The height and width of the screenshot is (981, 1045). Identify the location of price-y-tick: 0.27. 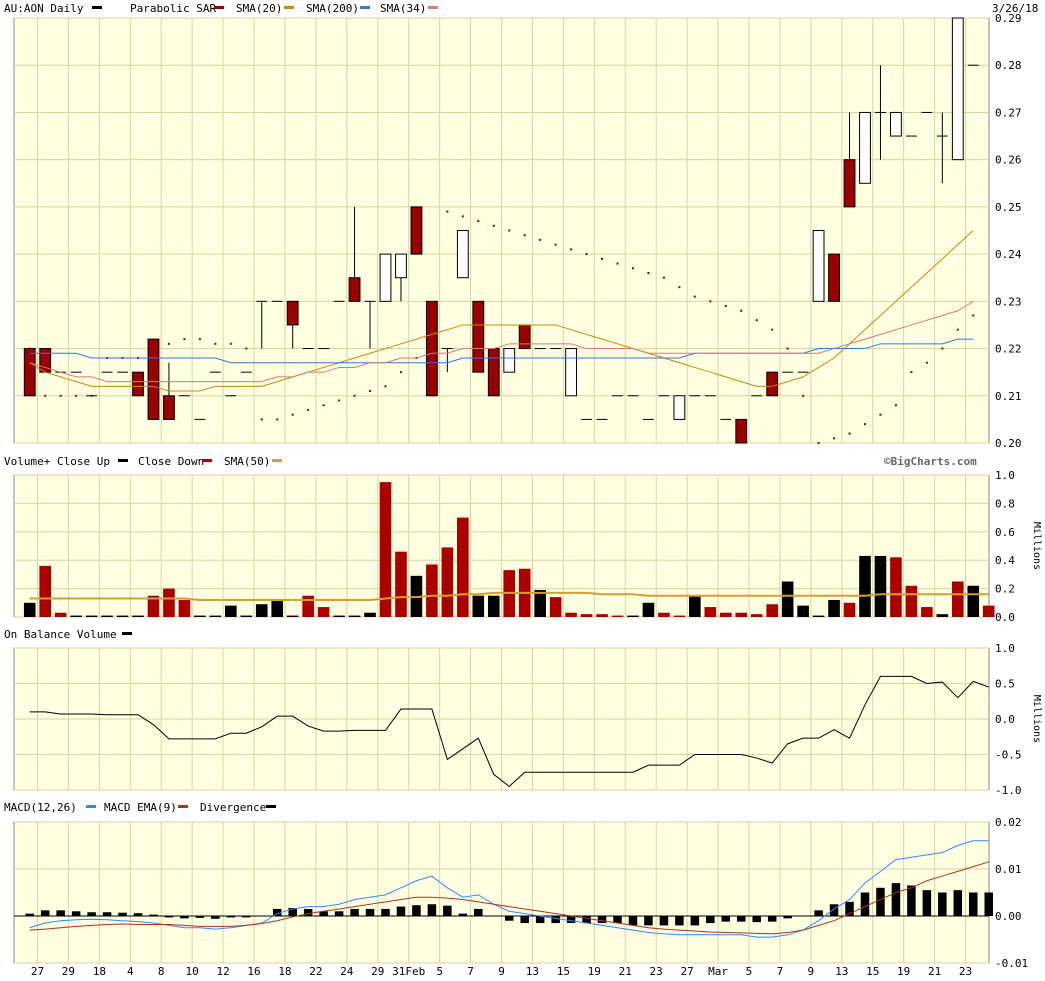
(1008, 112).